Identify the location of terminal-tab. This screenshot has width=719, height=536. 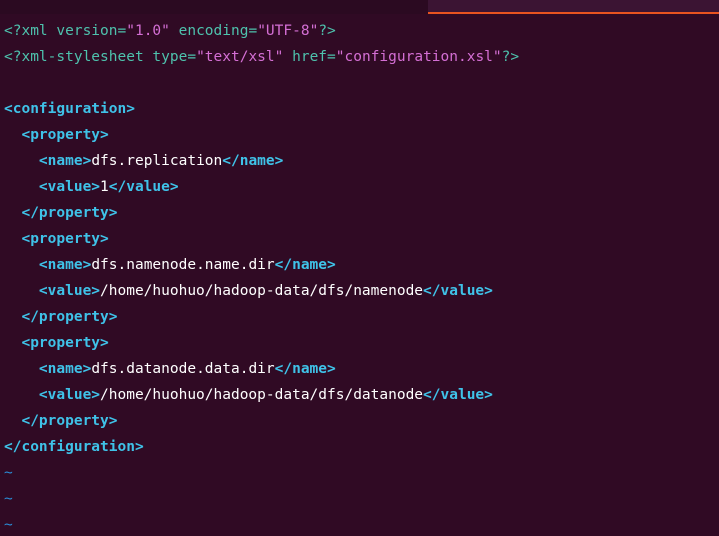
(573, 6).